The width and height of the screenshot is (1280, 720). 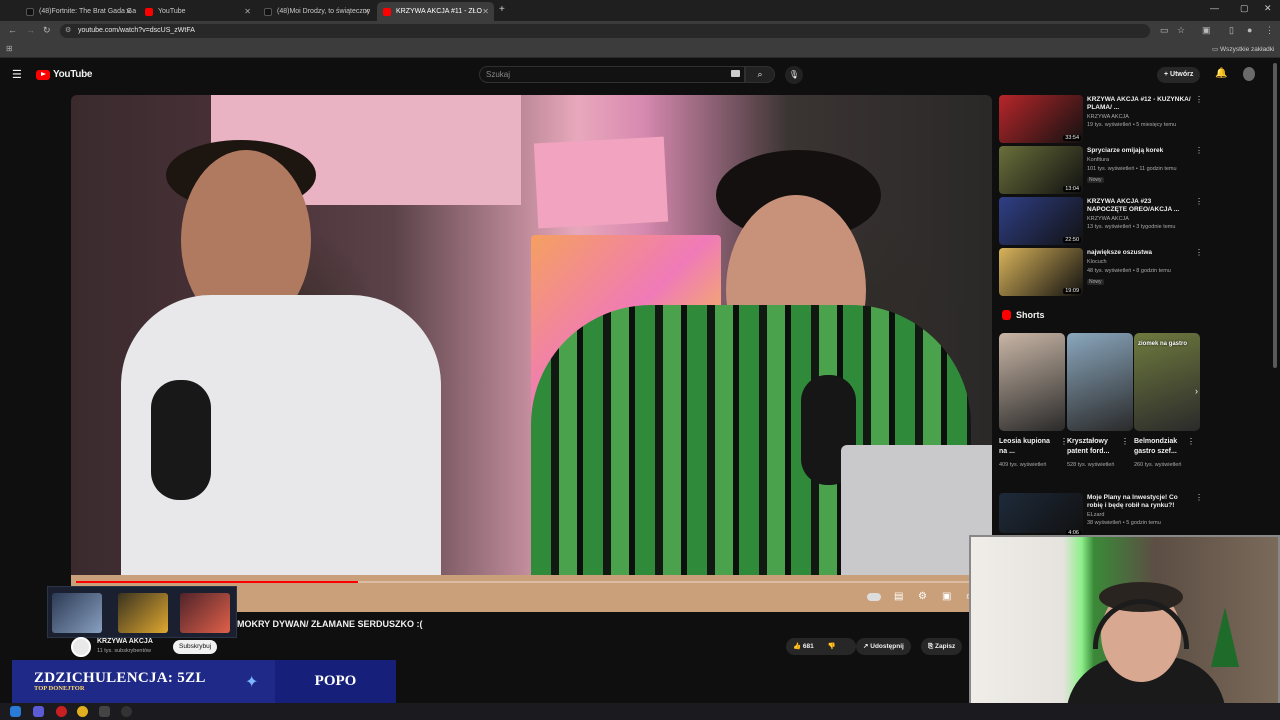 I want to click on tab-title: (48)Fortnite: The Brat Gada Ga, so click(x=88, y=11).